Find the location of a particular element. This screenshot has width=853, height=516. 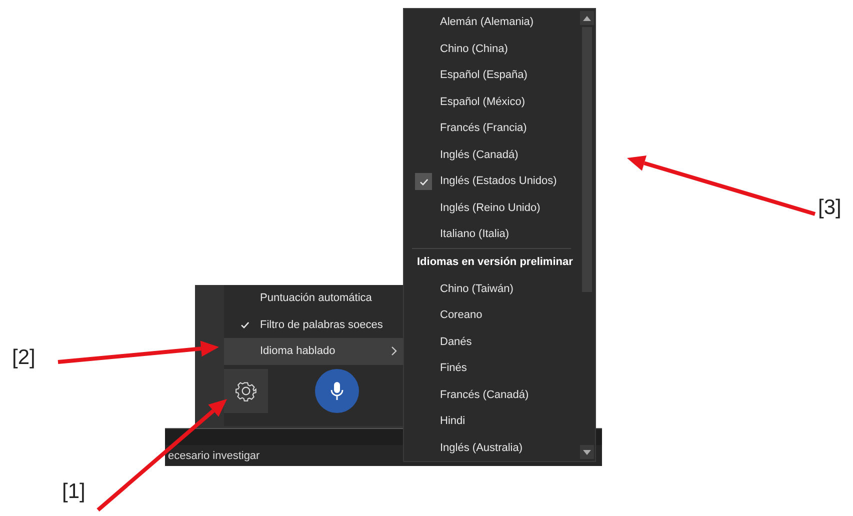

triangle-down-icon is located at coordinates (587, 452).